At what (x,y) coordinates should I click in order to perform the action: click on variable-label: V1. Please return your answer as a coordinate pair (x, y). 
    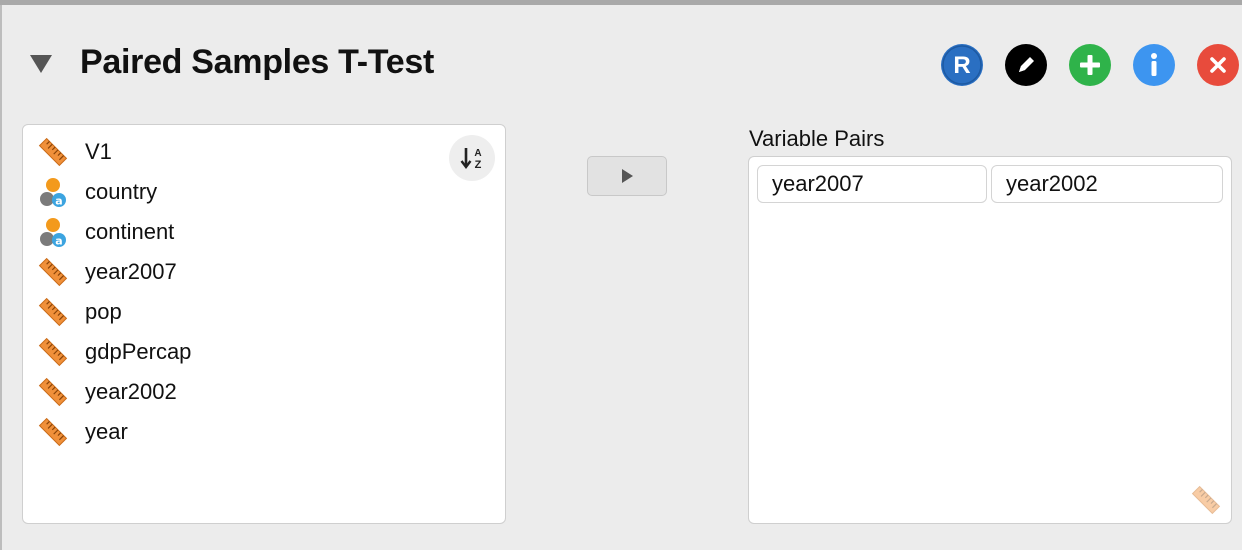
    Looking at the image, I should click on (98, 151).